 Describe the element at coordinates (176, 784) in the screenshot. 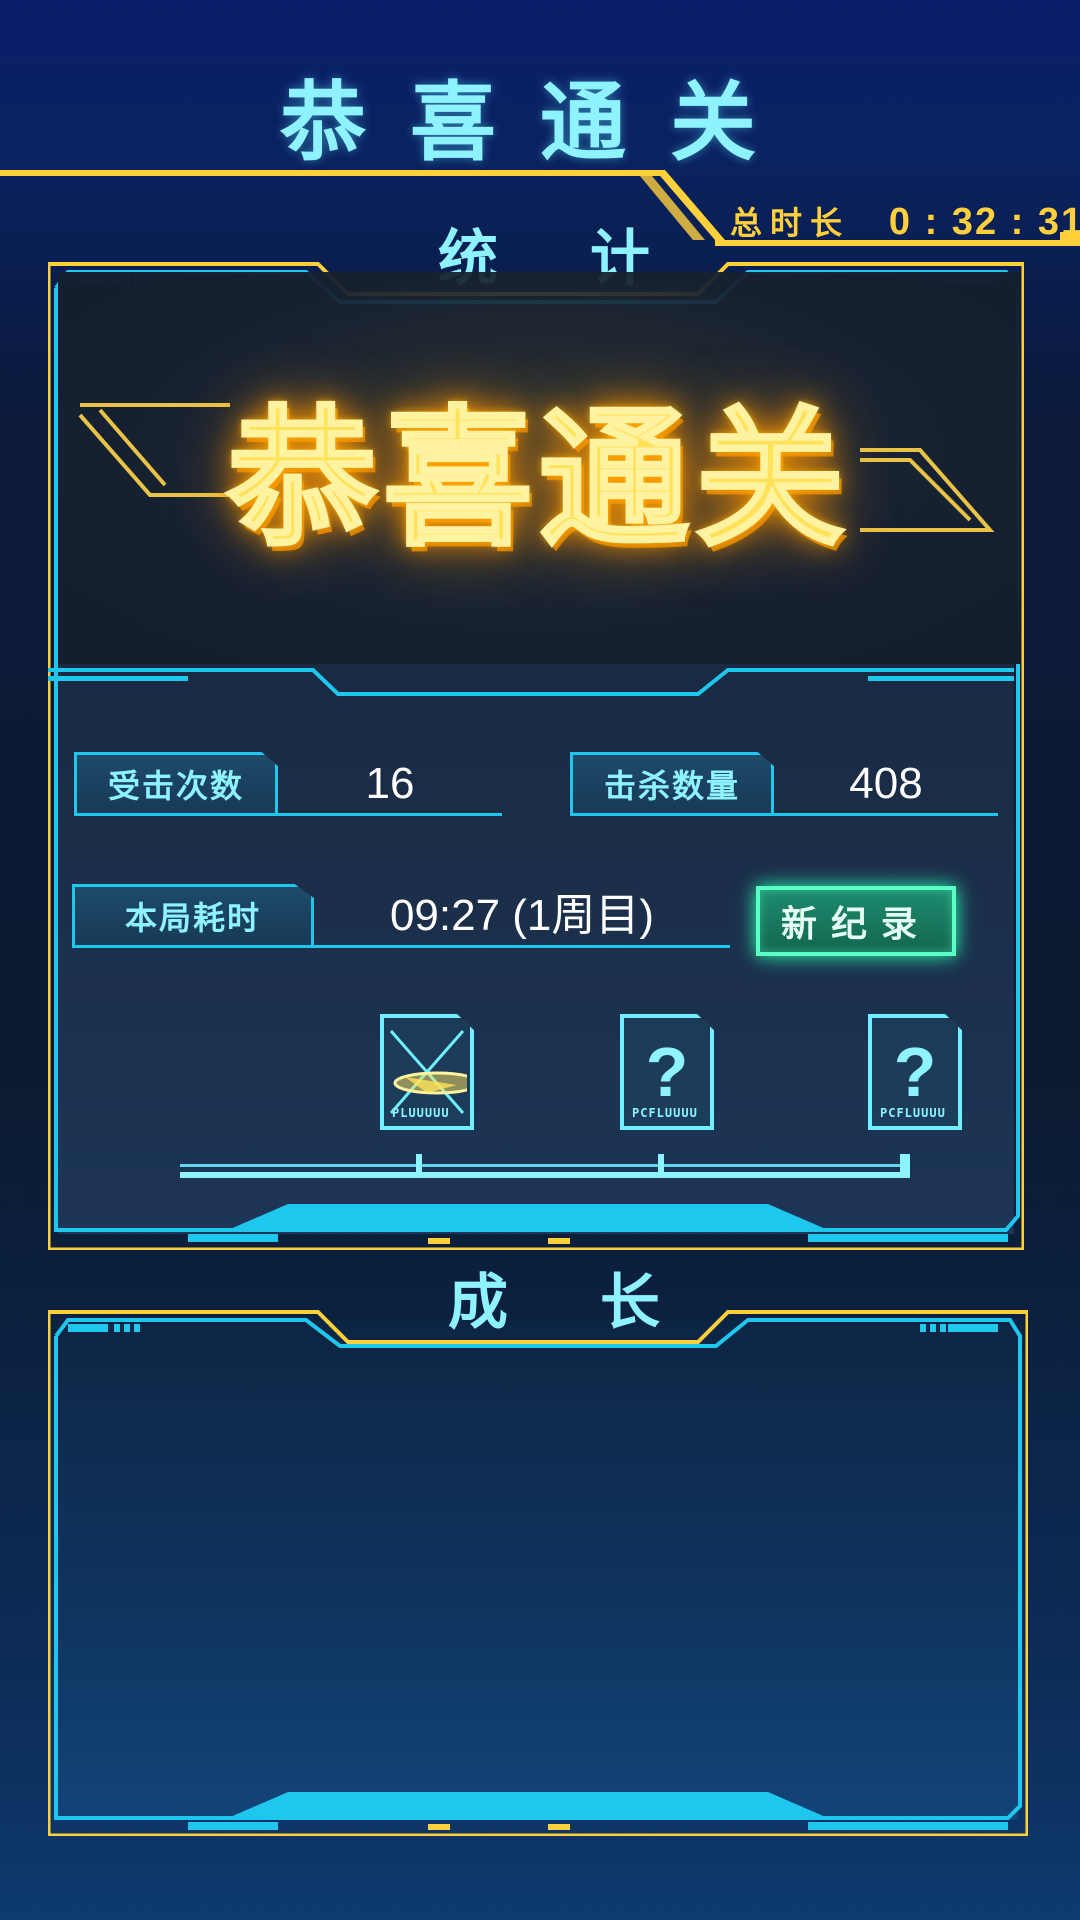

I see `hits-label: 受击次数` at that location.